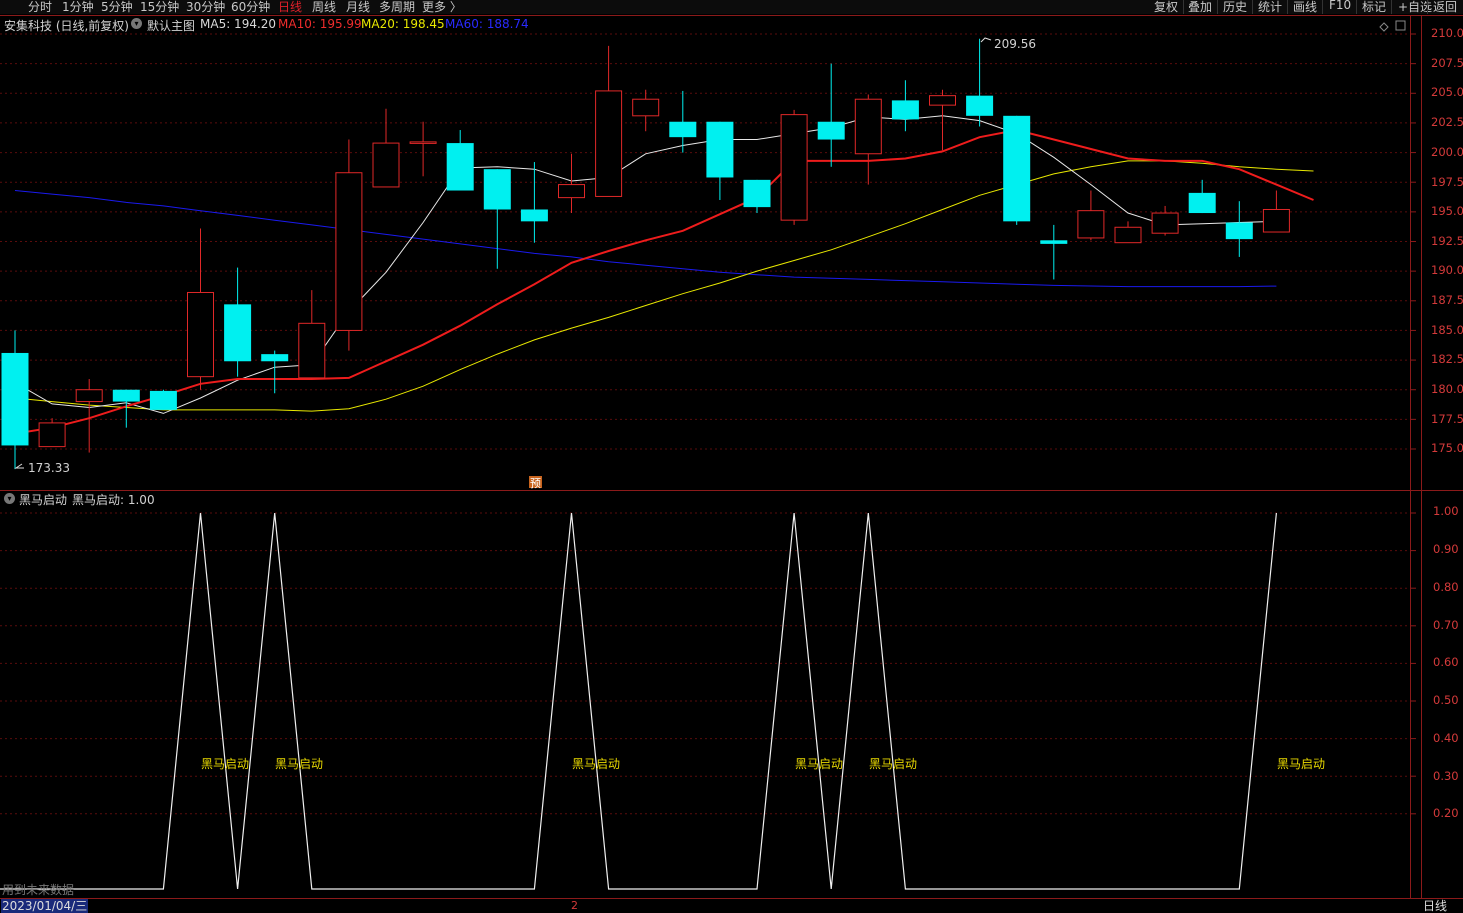 This screenshot has height=913, width=1463. Describe the element at coordinates (535, 483) in the screenshot. I see `forecast-badge: 预` at that location.